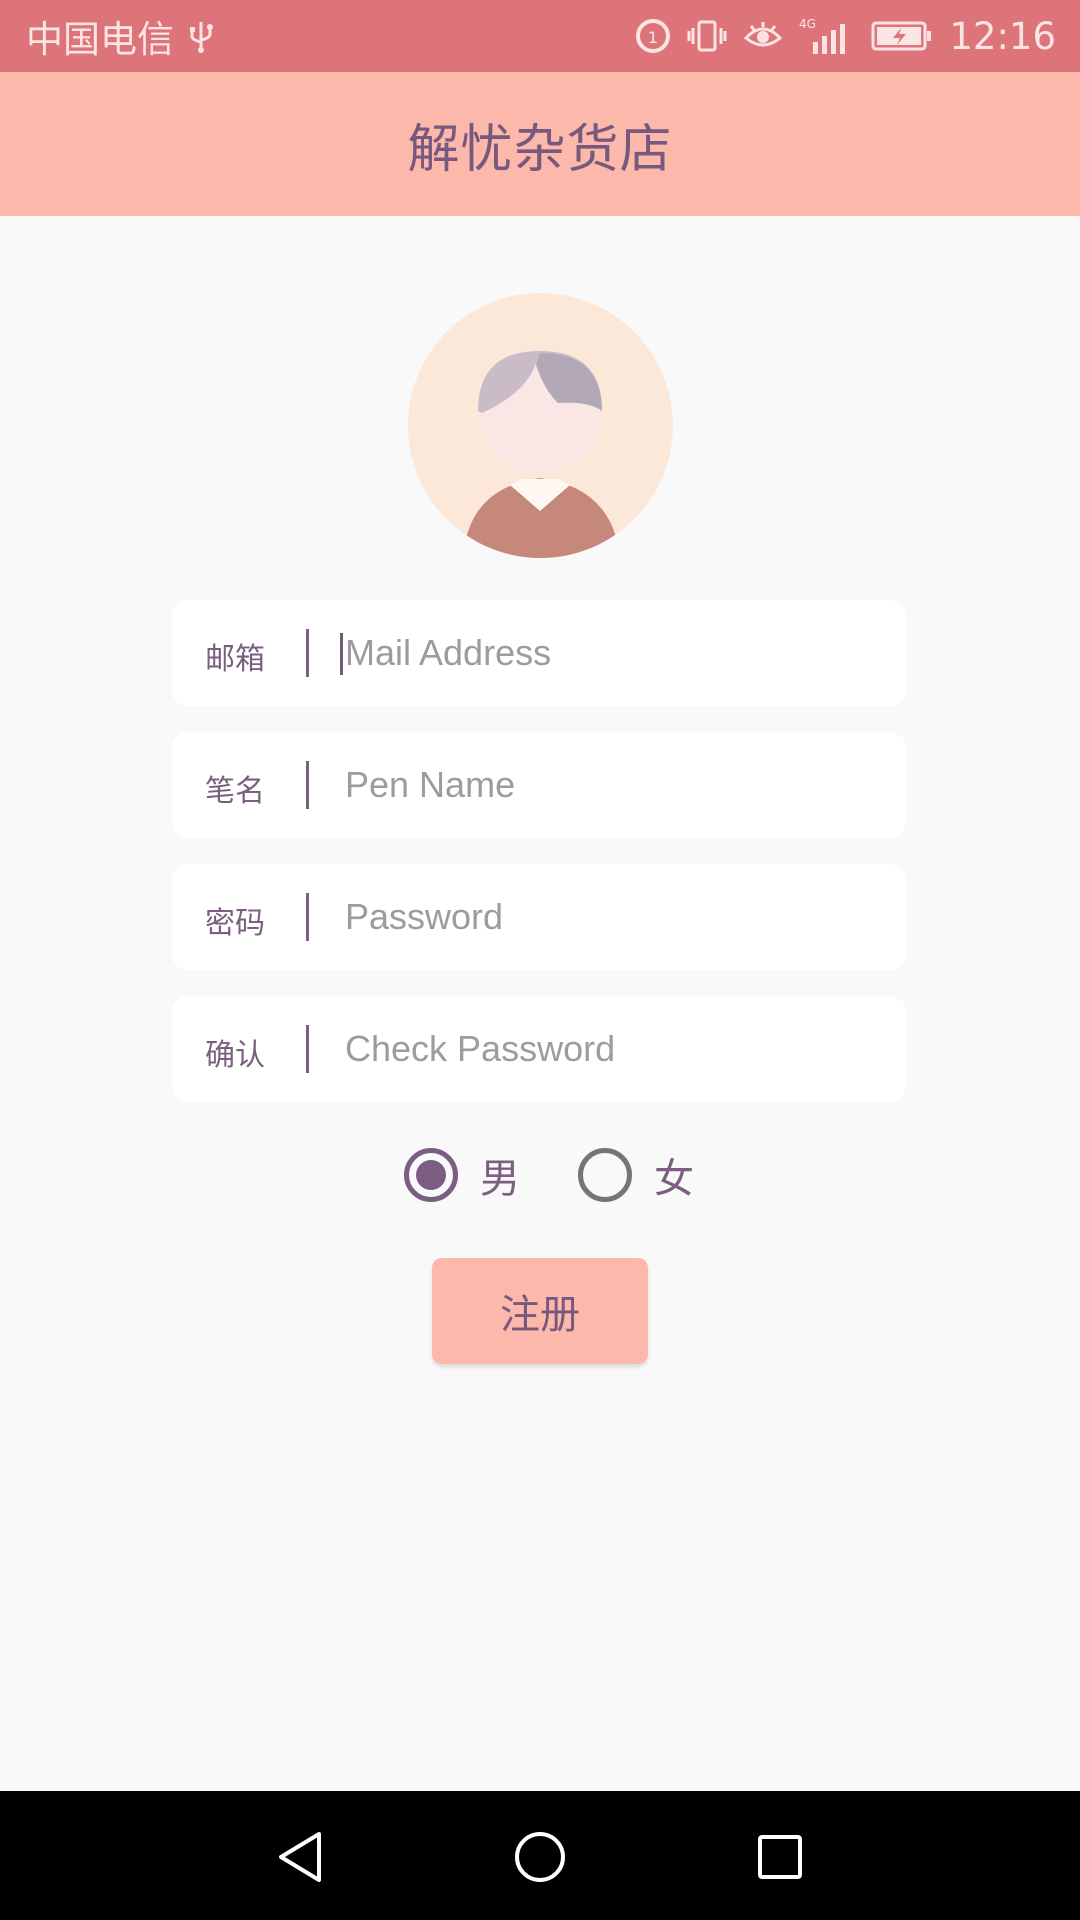 The width and height of the screenshot is (1080, 1920). What do you see at coordinates (540, 1311) in the screenshot?
I see `register-button: 注册` at bounding box center [540, 1311].